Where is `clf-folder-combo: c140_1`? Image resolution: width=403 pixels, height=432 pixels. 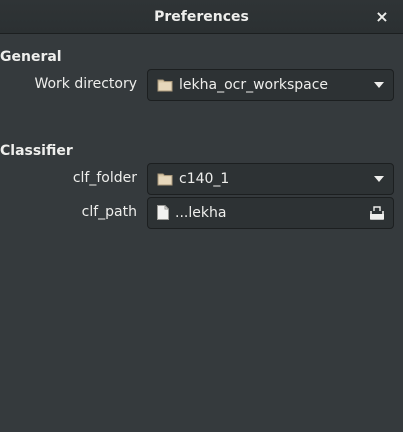 clf-folder-combo: c140_1 is located at coordinates (270, 179).